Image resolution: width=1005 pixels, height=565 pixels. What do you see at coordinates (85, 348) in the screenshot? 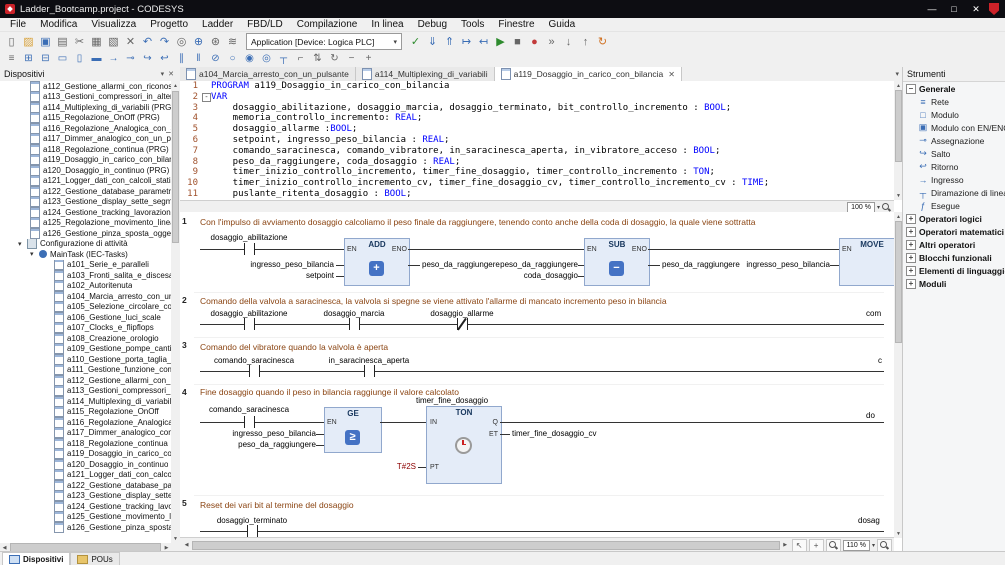
I see `device-tree-task-call-item: a109_Gestione_pompe_cantina` at bounding box center [85, 348].